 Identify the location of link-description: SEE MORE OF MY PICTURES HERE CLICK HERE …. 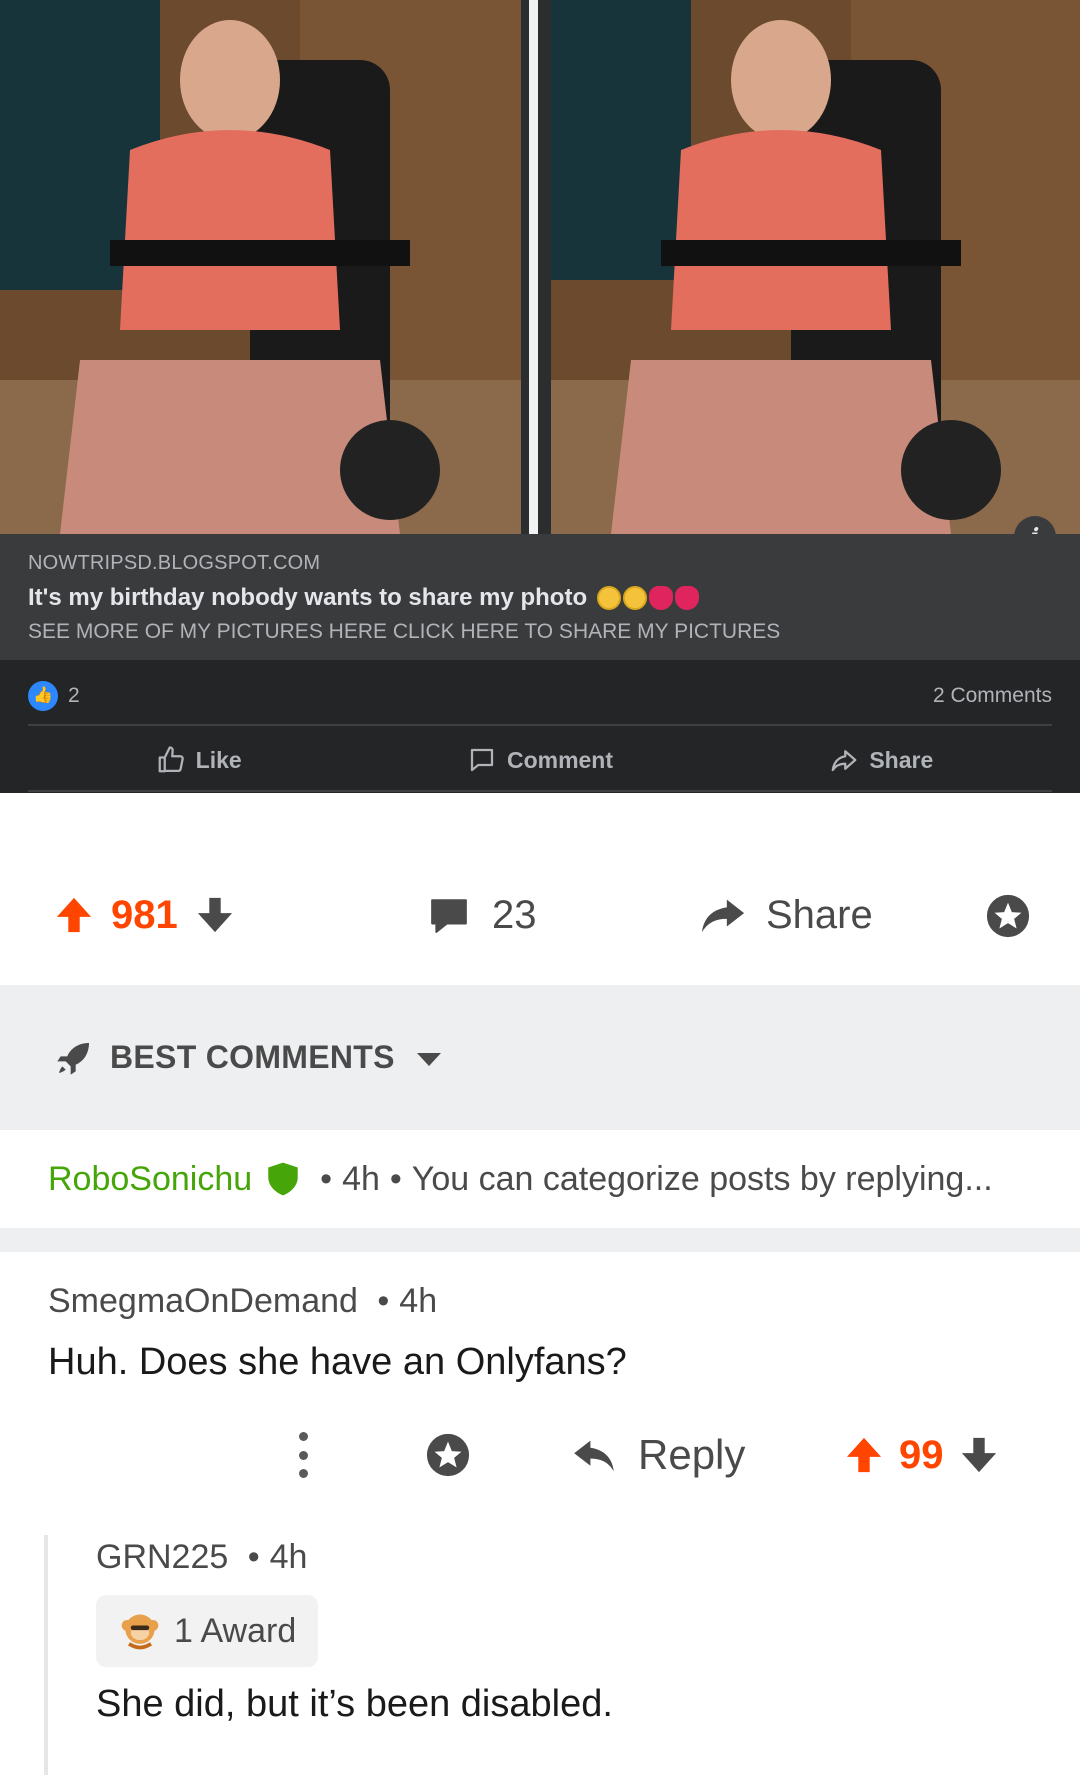
(404, 631).